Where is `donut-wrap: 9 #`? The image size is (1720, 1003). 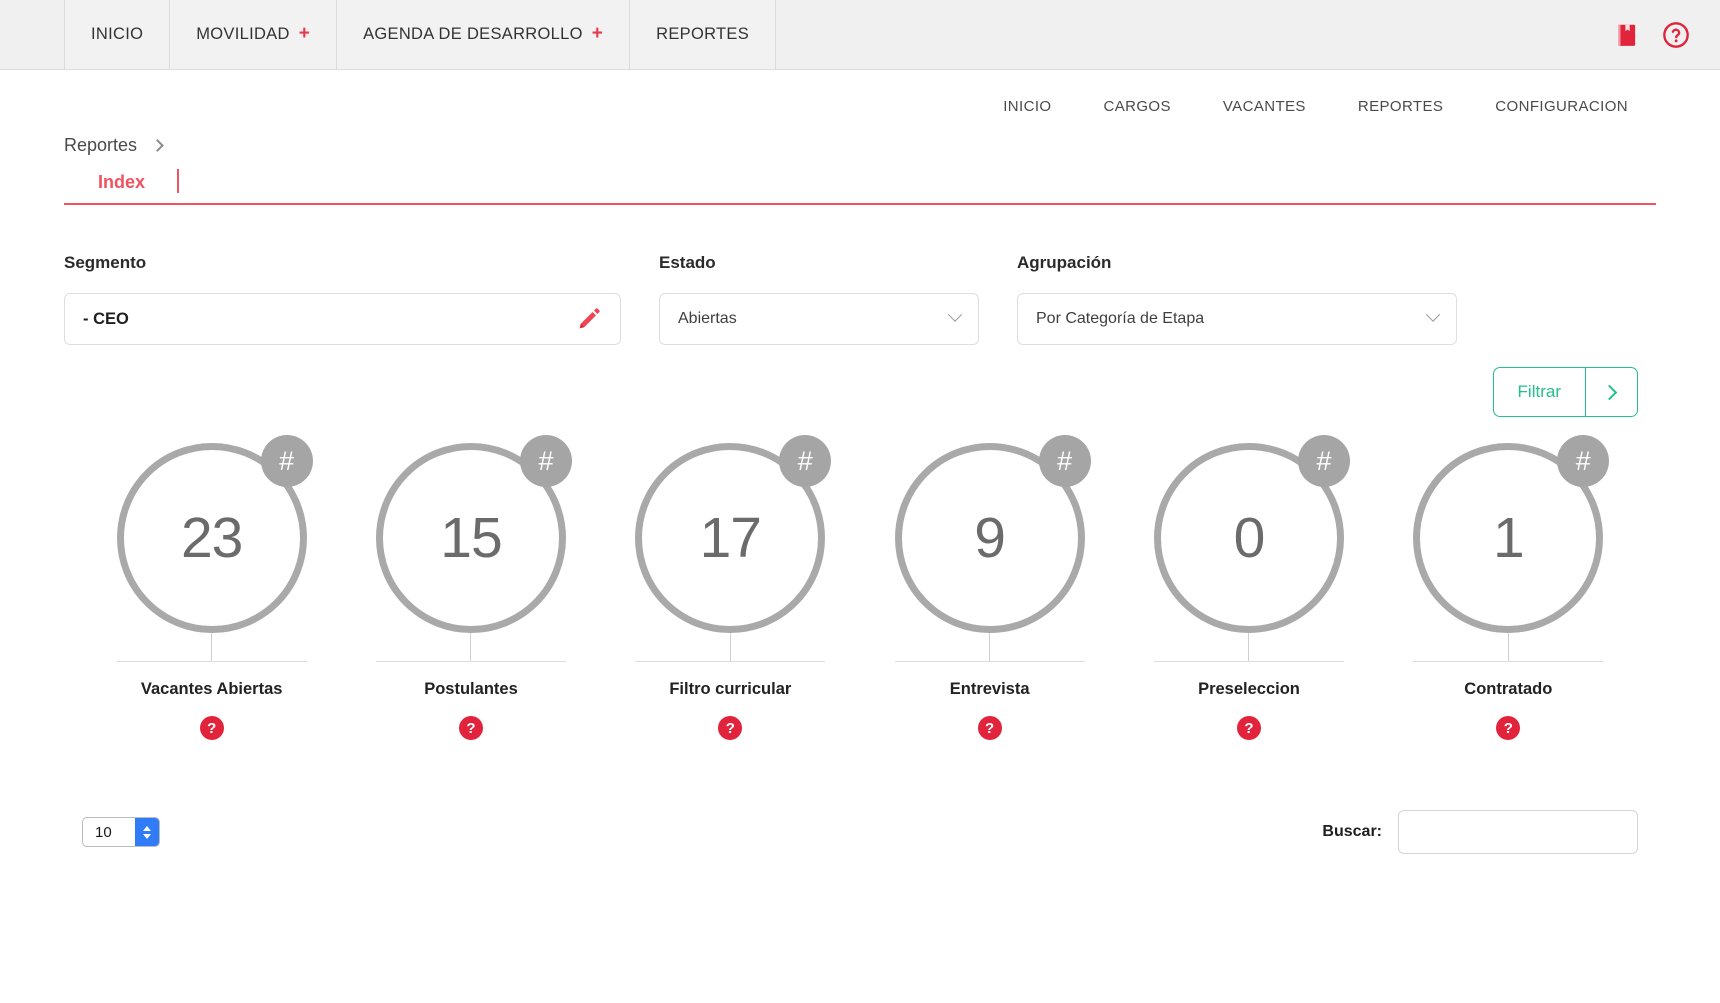
donut-wrap: 9 # is located at coordinates (992, 534).